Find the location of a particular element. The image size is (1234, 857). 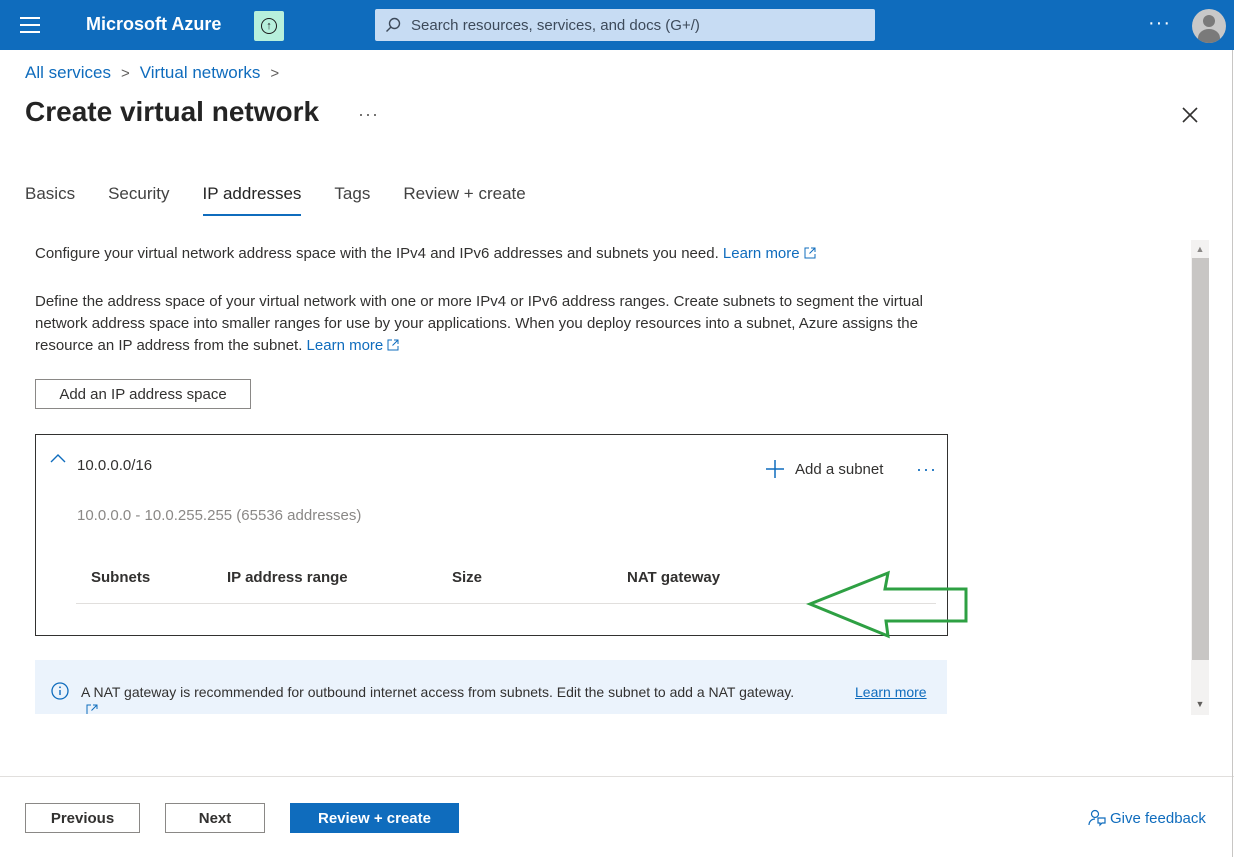

annotation-arrow-icon is located at coordinates (887, 604).